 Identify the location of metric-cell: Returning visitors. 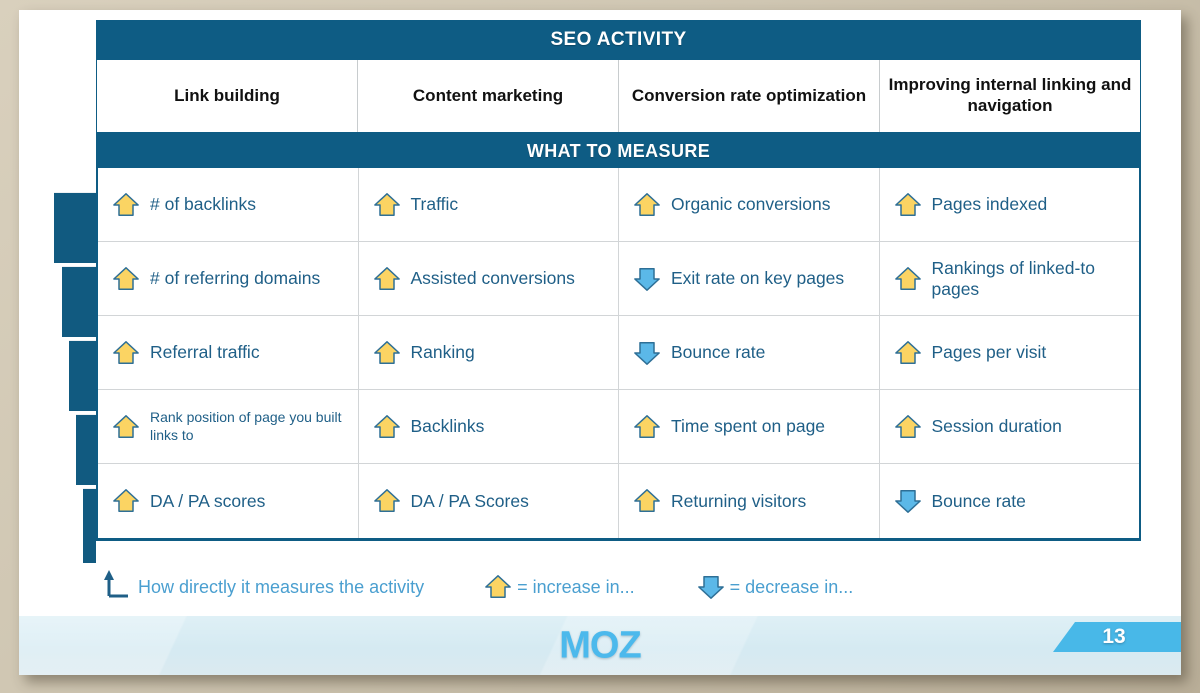
(749, 501).